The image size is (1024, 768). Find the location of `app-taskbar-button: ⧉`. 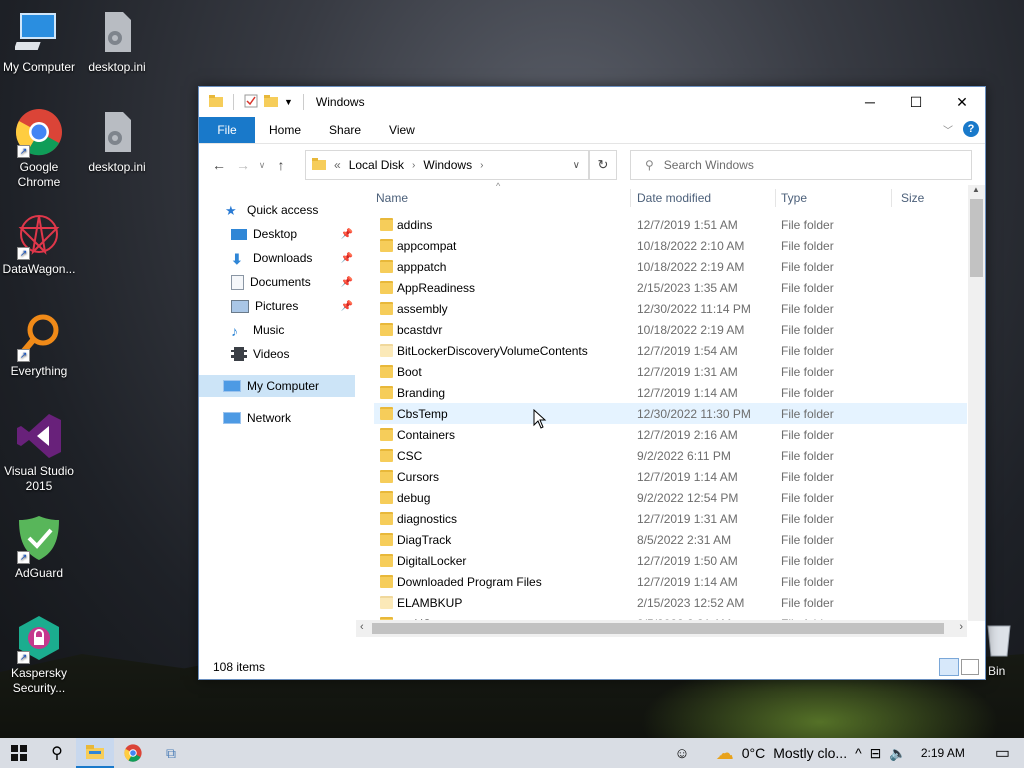

app-taskbar-button: ⧉ is located at coordinates (171, 753).